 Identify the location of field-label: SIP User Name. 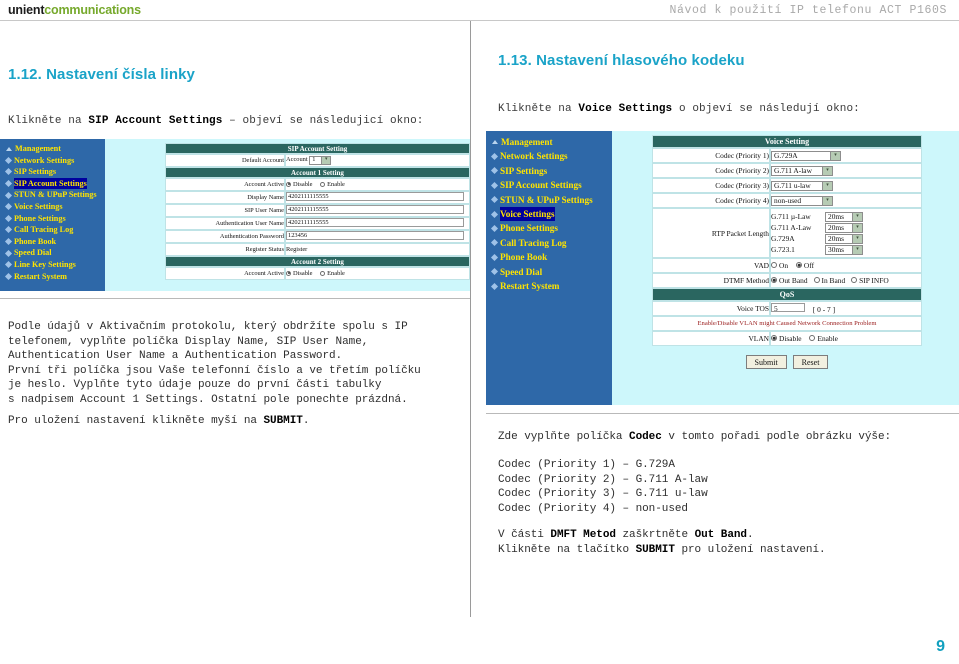
(225, 210).